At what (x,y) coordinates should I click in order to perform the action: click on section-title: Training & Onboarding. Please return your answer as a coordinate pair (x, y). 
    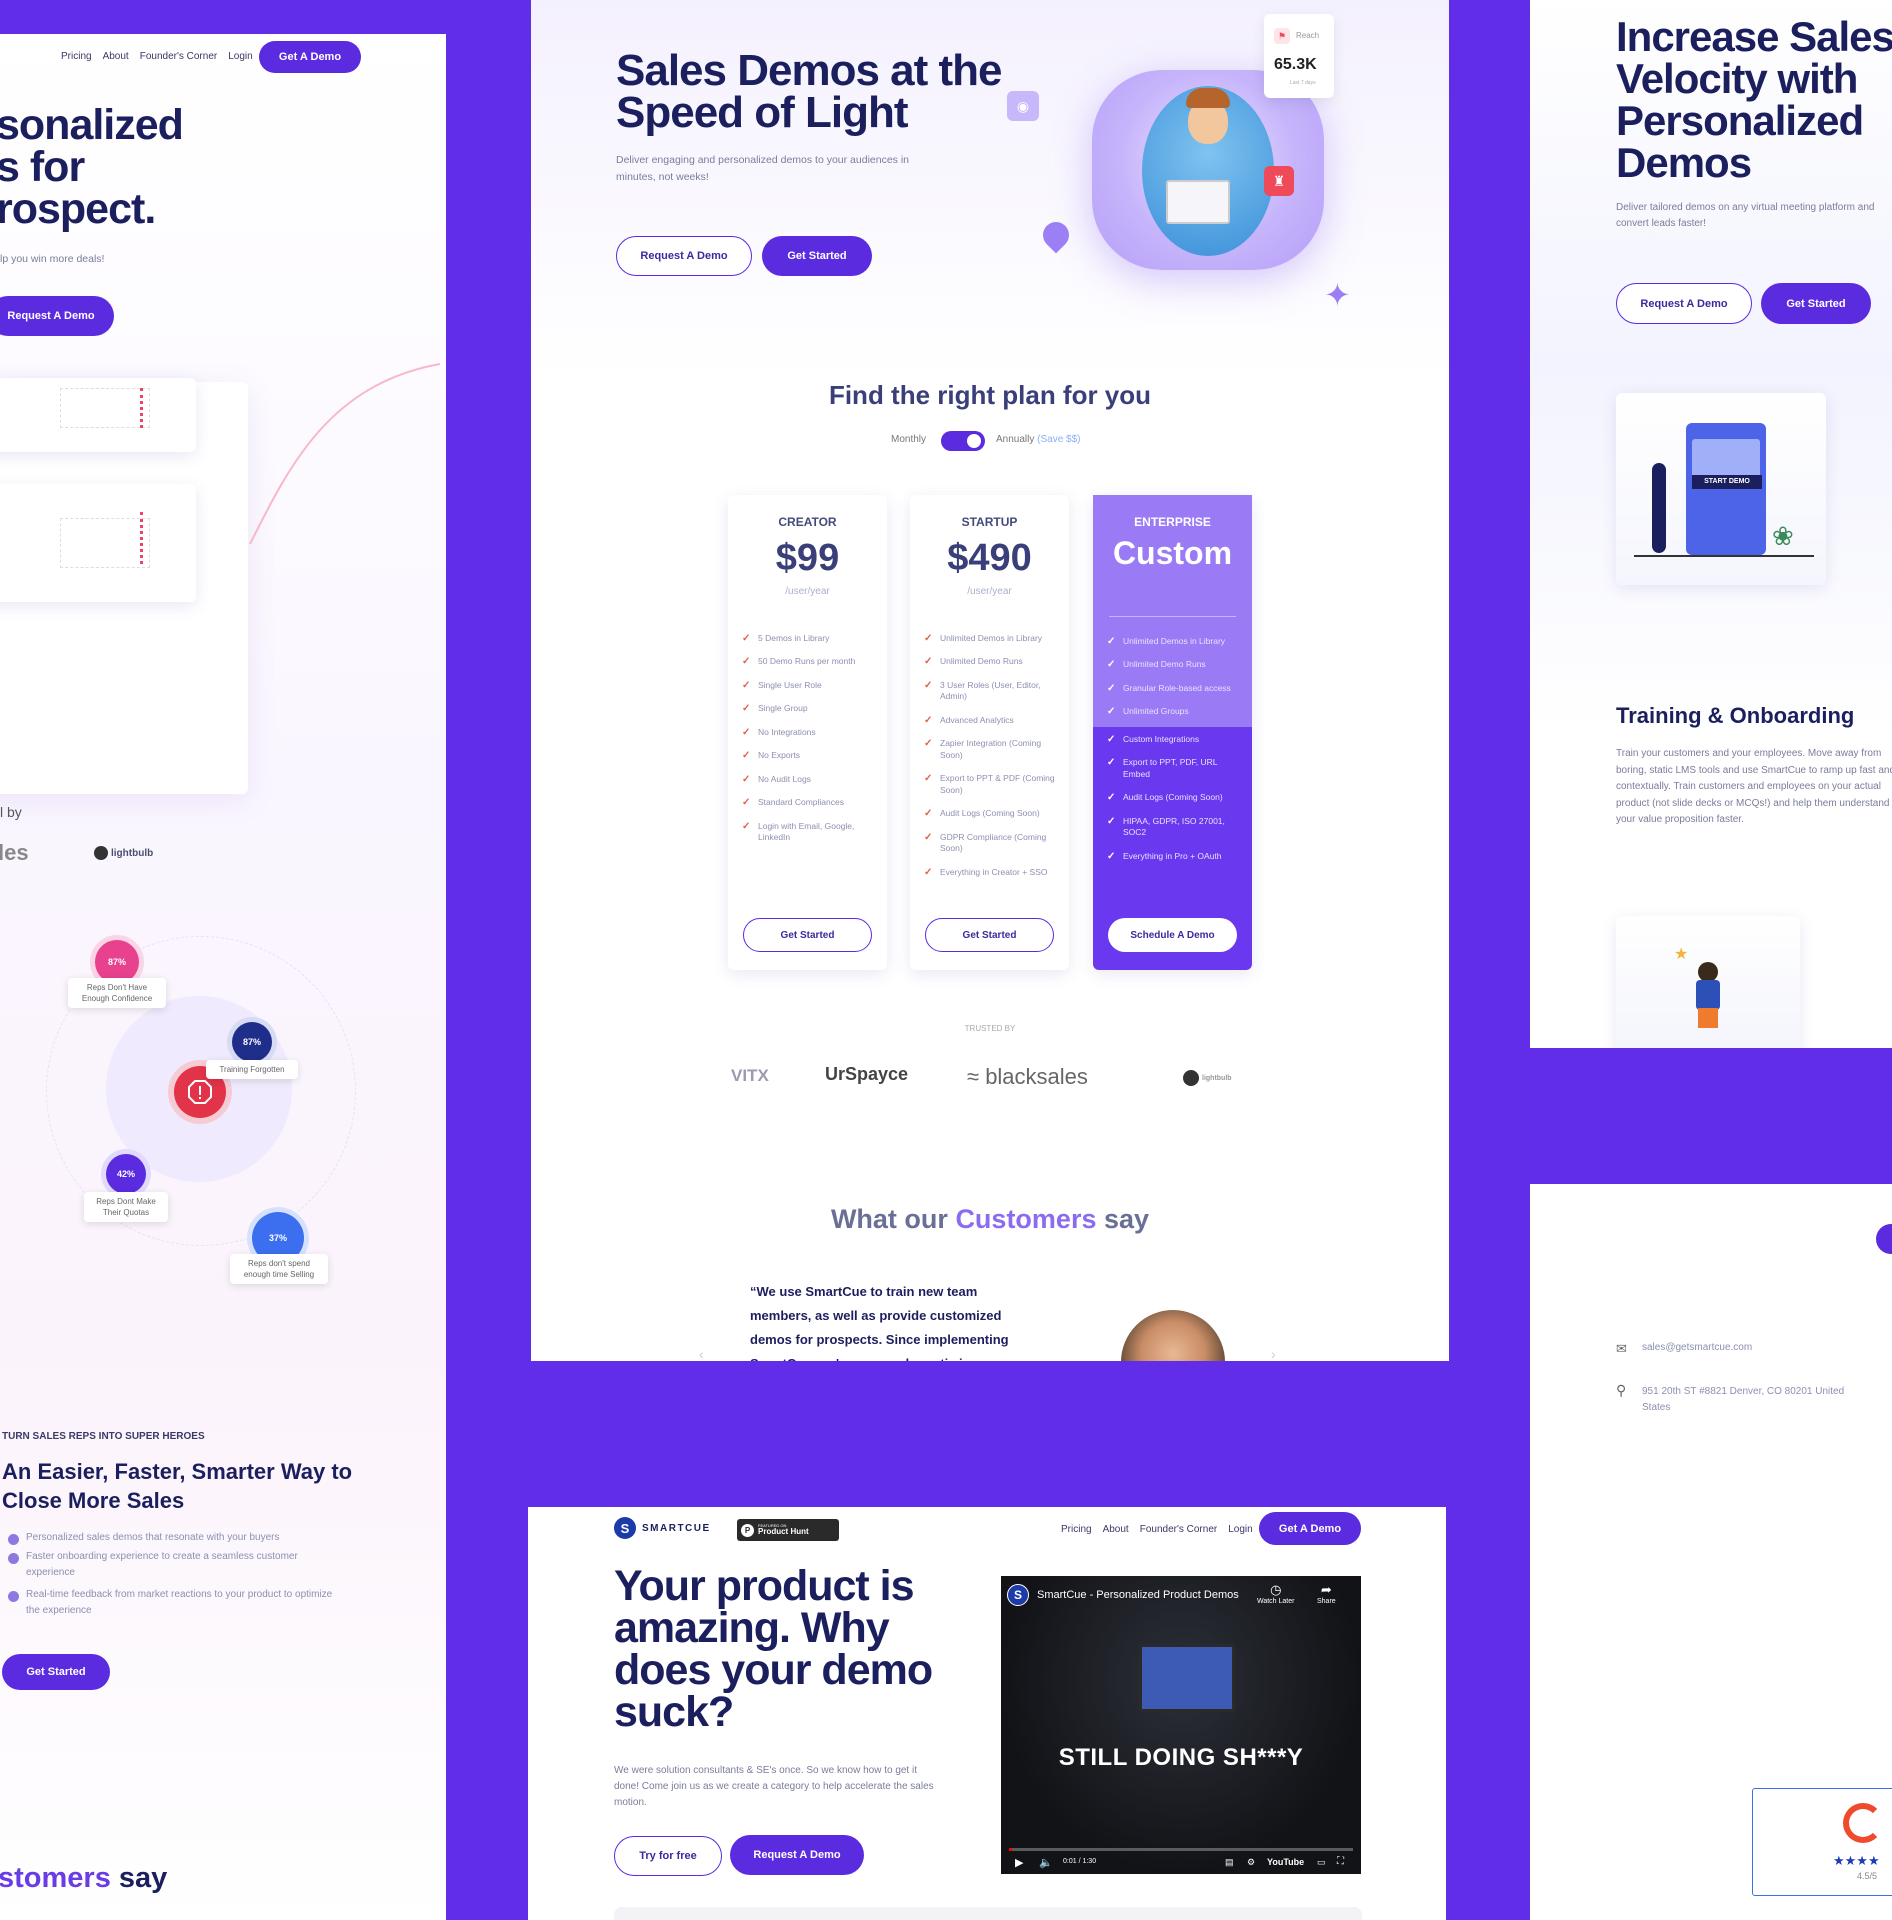
    Looking at the image, I should click on (1735, 715).